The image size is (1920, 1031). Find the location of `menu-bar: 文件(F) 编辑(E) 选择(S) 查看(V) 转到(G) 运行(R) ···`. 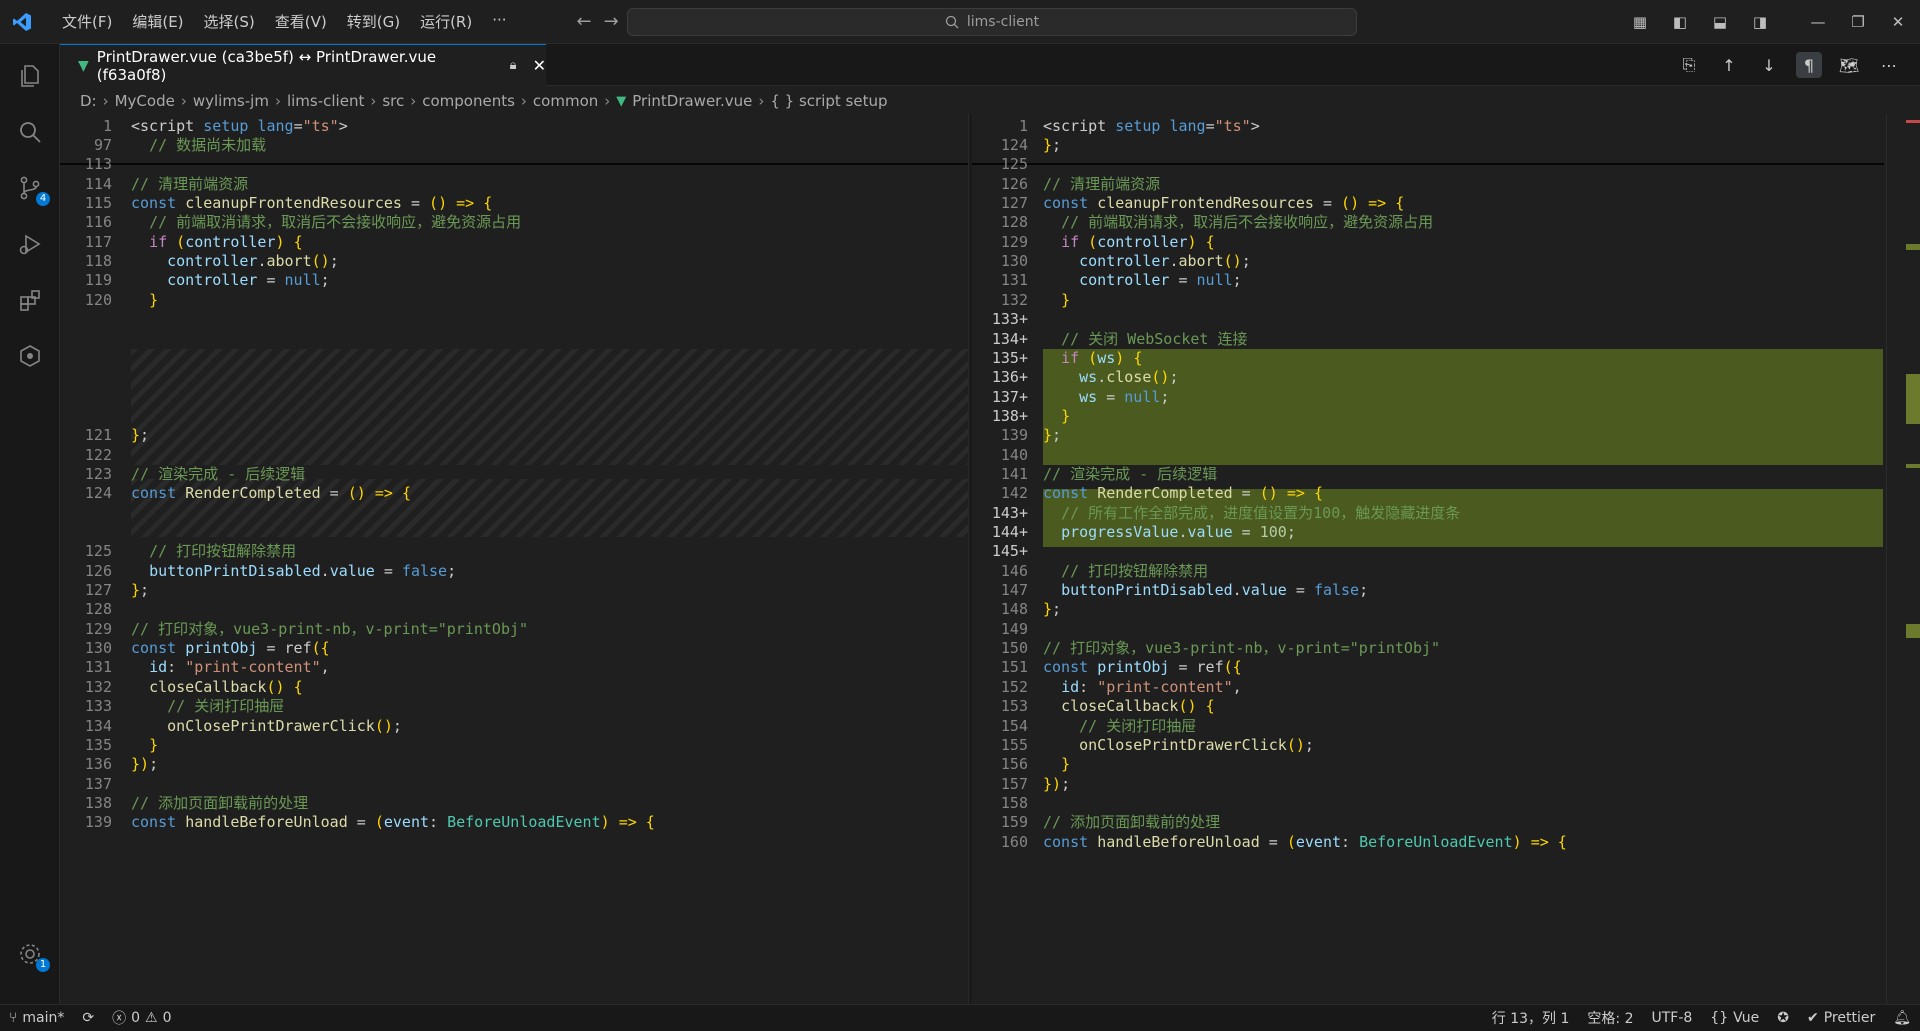

menu-bar: 文件(F) 编辑(E) 选择(S) 查看(V) 转到(G) 运行(R) ··· is located at coordinates (284, 21).